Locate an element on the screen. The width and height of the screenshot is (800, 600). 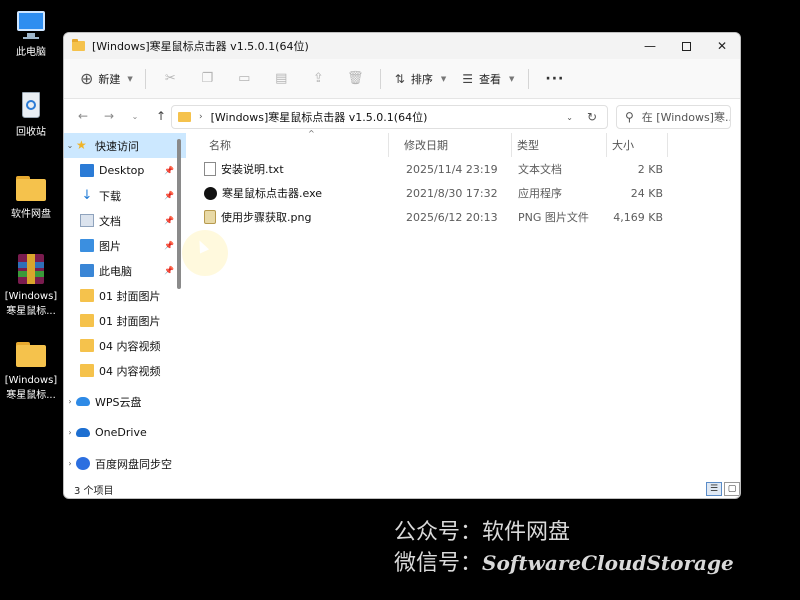
file-name-cell: 使用步骤获取.png is located at coordinates (257, 217).